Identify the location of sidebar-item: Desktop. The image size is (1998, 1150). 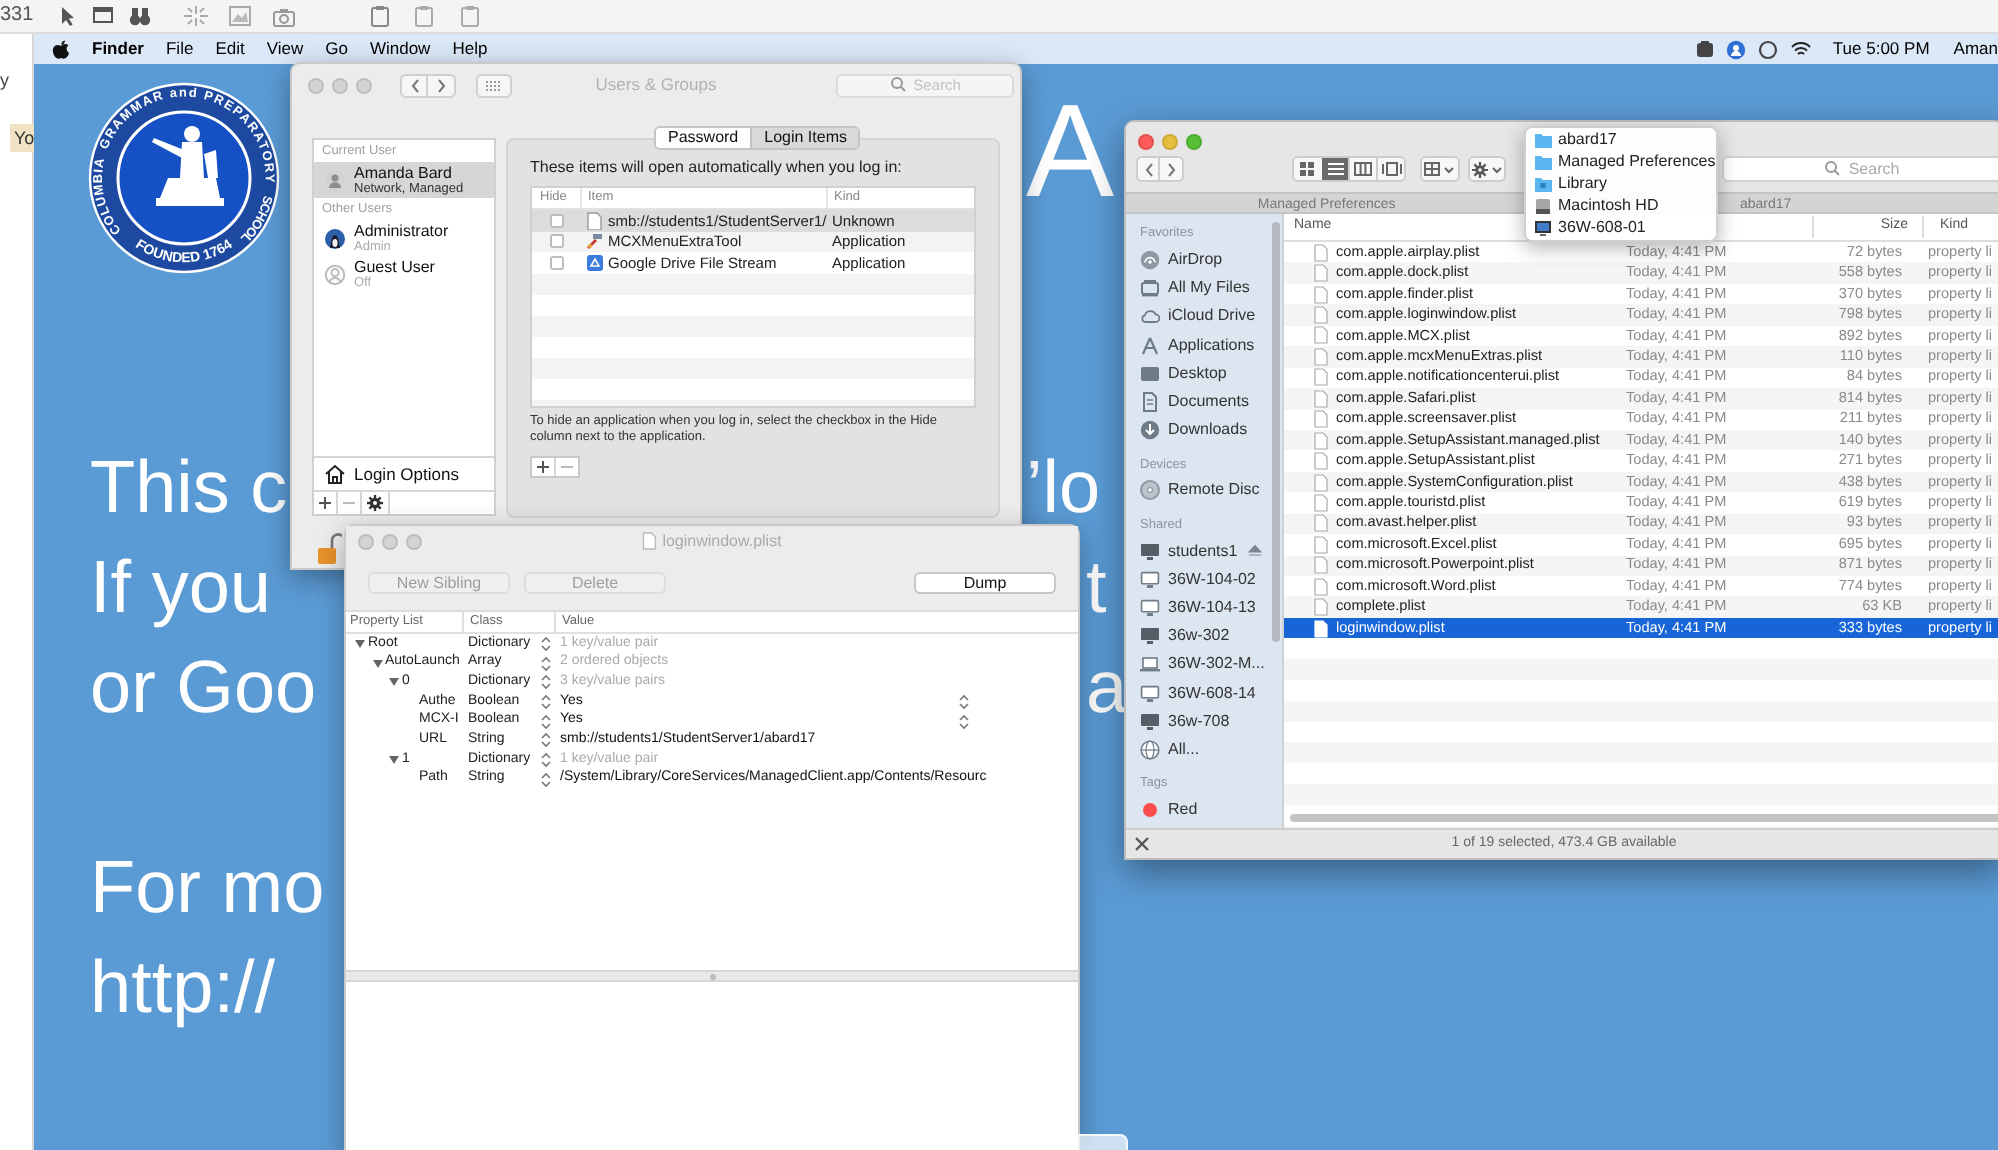
(1204, 373).